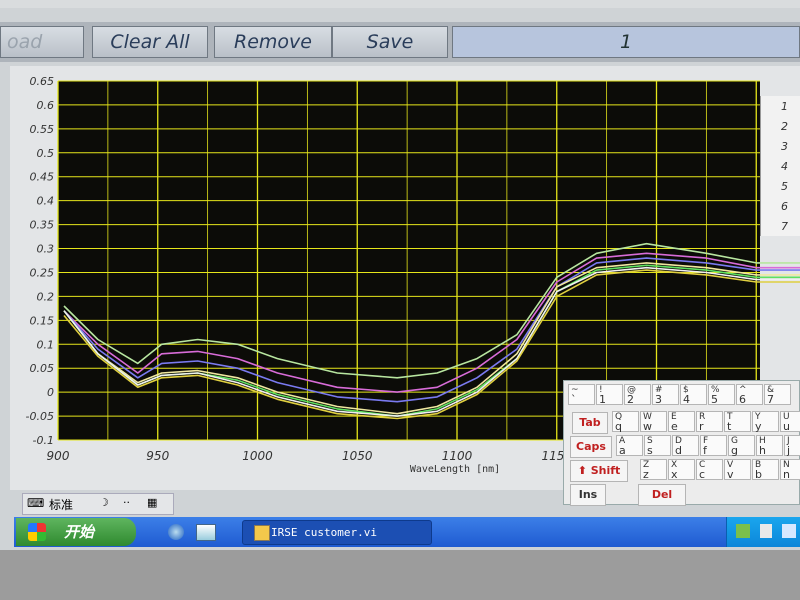 The width and height of the screenshot is (800, 600). Describe the element at coordinates (784, 206) in the screenshot. I see `legend-item-6: 6` at that location.